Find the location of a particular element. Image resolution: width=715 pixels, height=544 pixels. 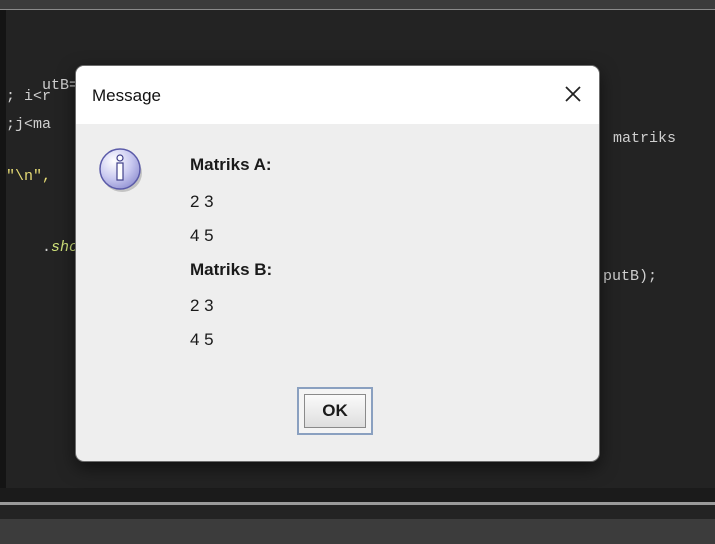

ok-button: OK is located at coordinates (335, 411).